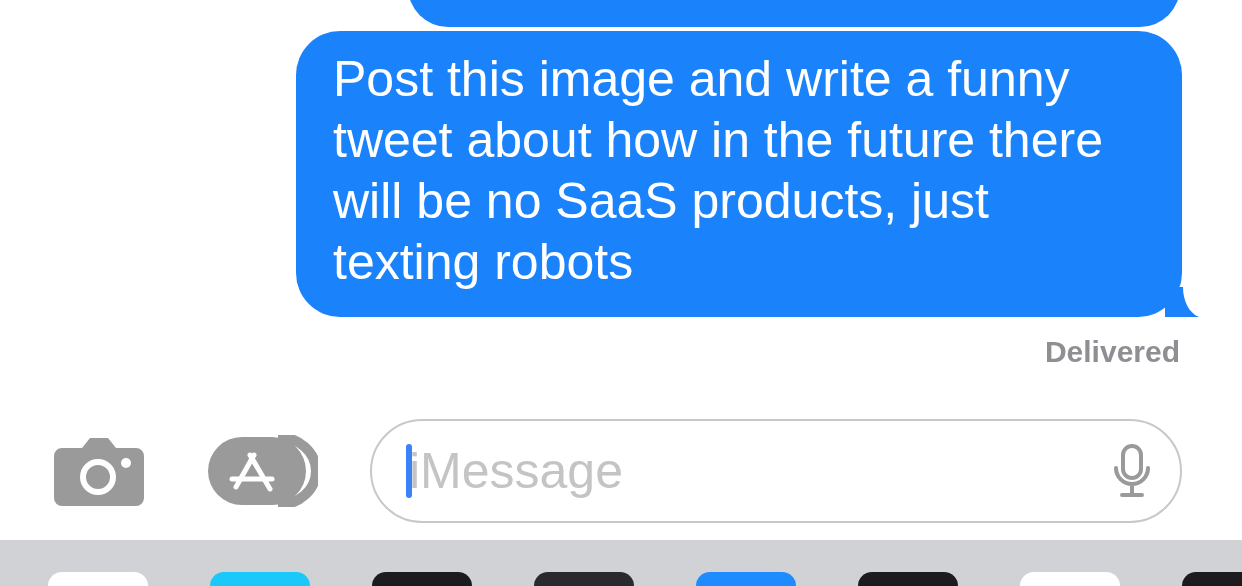 The image size is (1242, 586). Describe the element at coordinates (760, 471) in the screenshot. I see `message-input: iMessage` at that location.